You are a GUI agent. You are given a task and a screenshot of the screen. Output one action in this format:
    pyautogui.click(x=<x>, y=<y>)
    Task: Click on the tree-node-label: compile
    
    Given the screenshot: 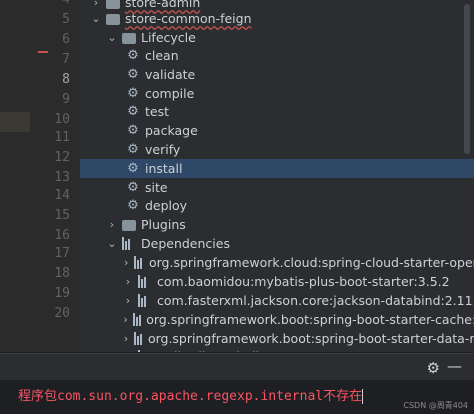 What is the action you would take?
    pyautogui.click(x=170, y=93)
    